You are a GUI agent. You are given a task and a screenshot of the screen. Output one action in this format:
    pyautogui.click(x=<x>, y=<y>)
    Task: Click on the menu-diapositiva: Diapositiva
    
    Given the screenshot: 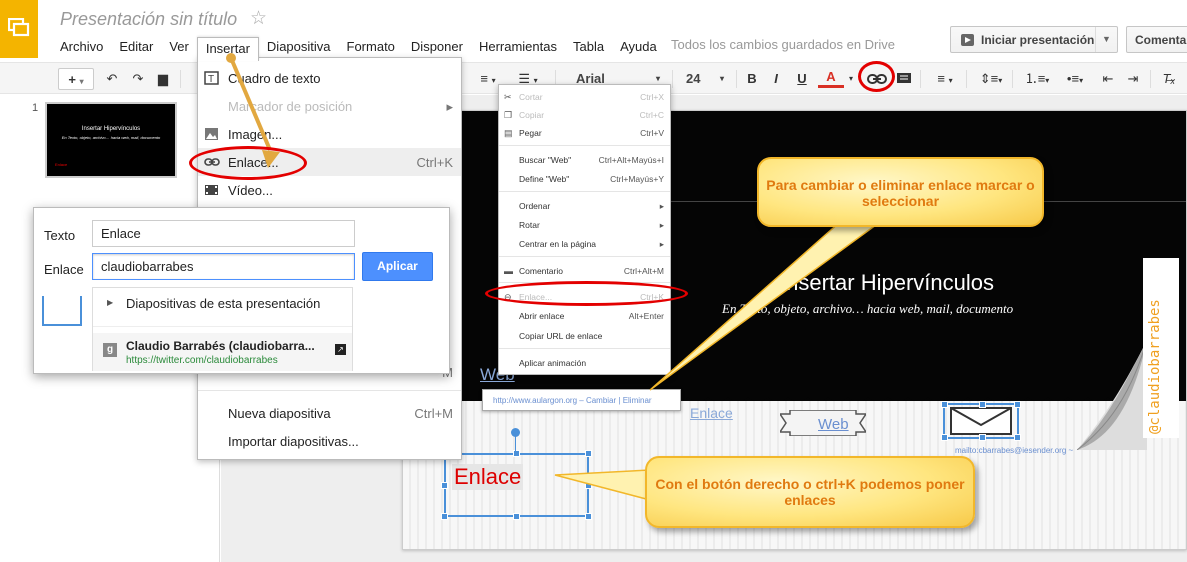 What is the action you would take?
    pyautogui.click(x=299, y=46)
    